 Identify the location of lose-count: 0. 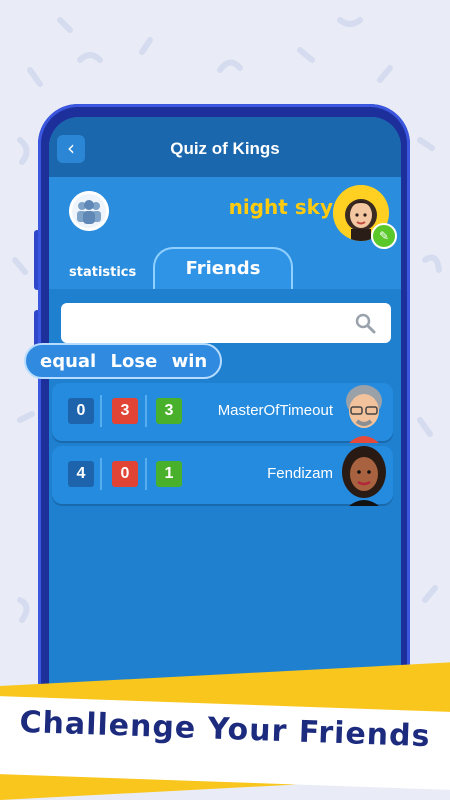
(125, 474).